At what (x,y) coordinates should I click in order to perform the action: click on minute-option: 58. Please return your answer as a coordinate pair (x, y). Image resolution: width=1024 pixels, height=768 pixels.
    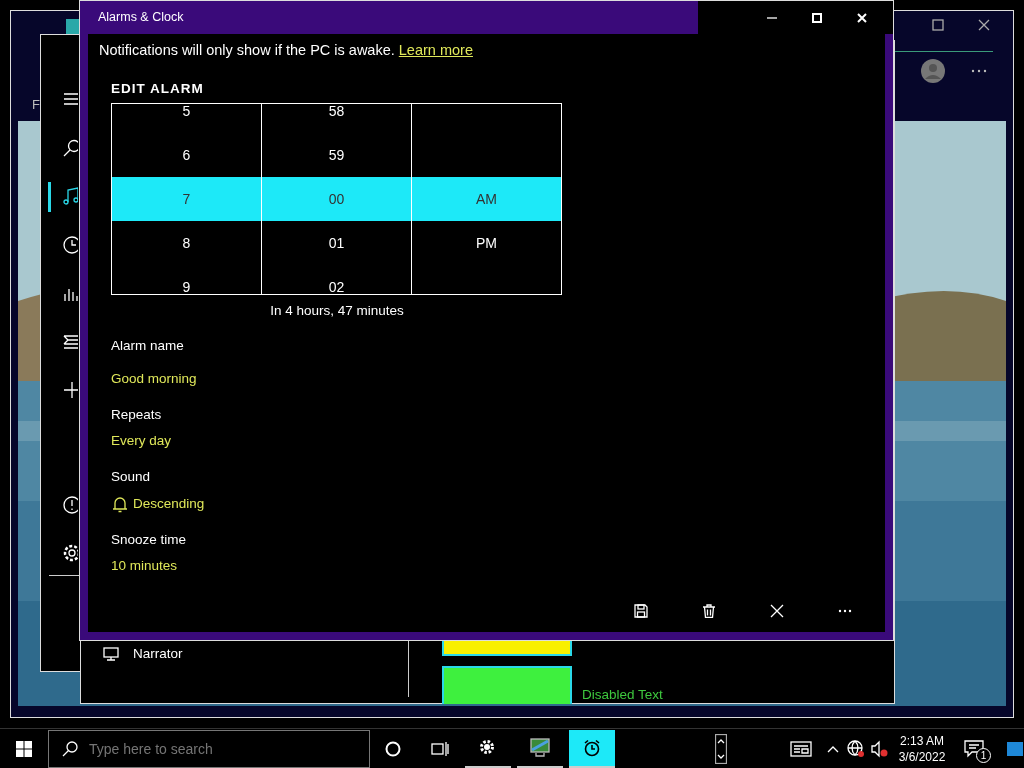
    Looking at the image, I should click on (336, 113).